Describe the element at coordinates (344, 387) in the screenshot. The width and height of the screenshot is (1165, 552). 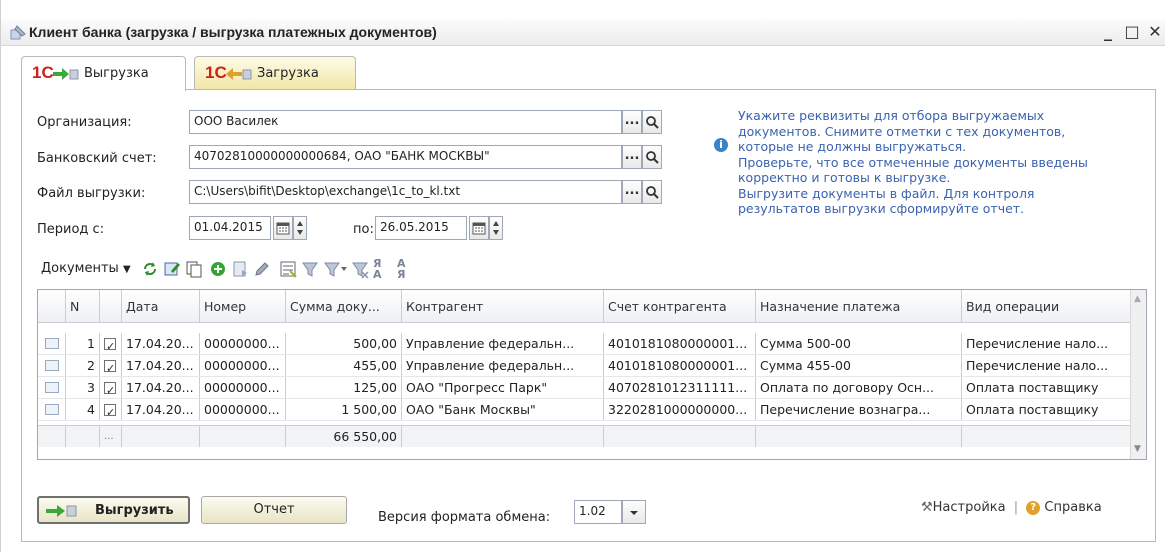
I see `row-sum: 125,00` at that location.